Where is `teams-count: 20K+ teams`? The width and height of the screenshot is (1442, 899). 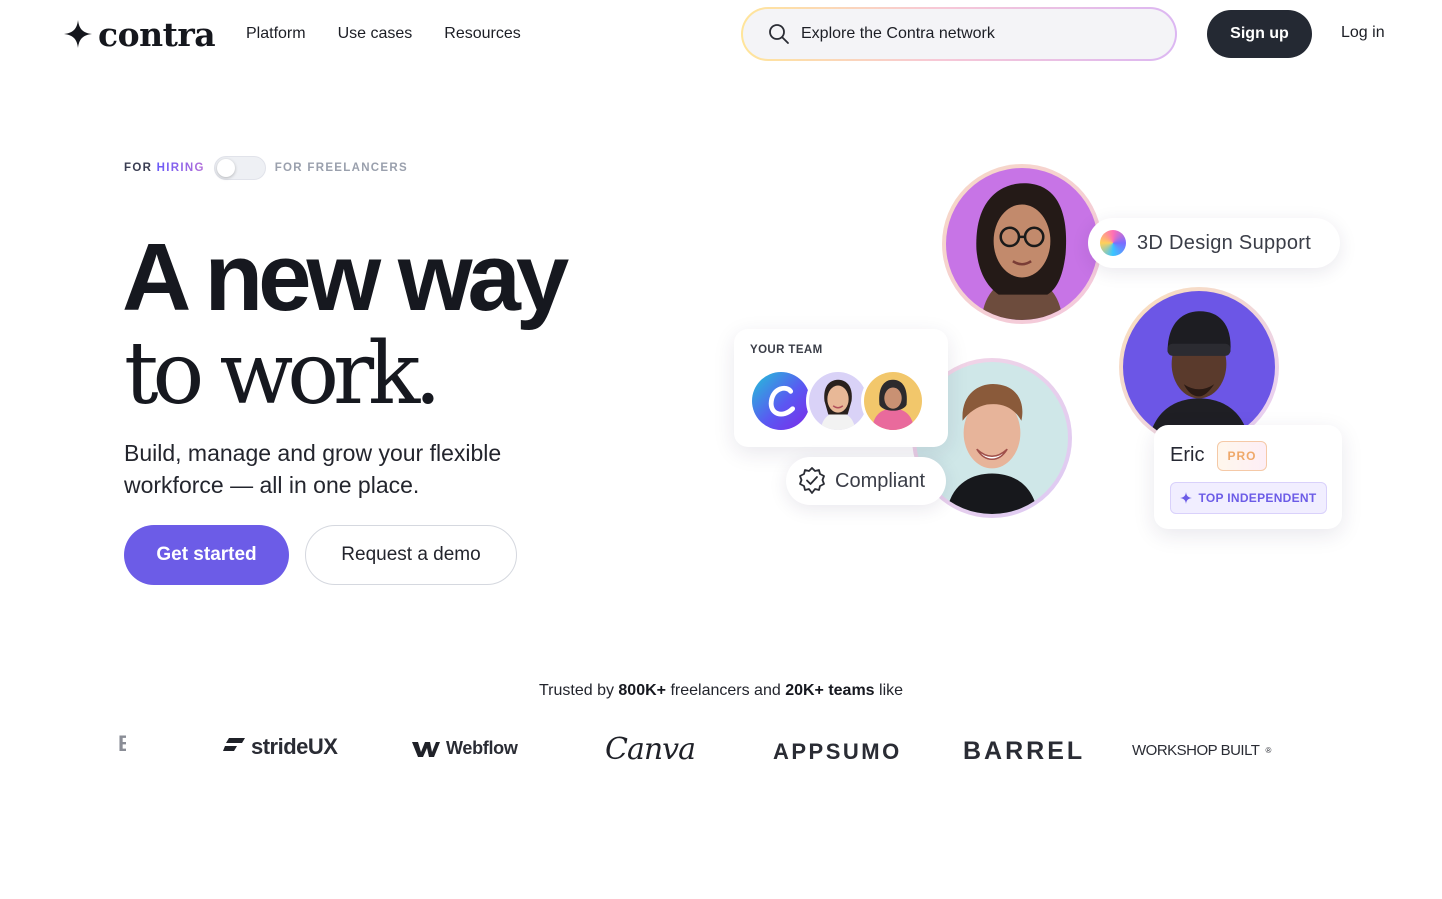 teams-count: 20K+ teams is located at coordinates (830, 690).